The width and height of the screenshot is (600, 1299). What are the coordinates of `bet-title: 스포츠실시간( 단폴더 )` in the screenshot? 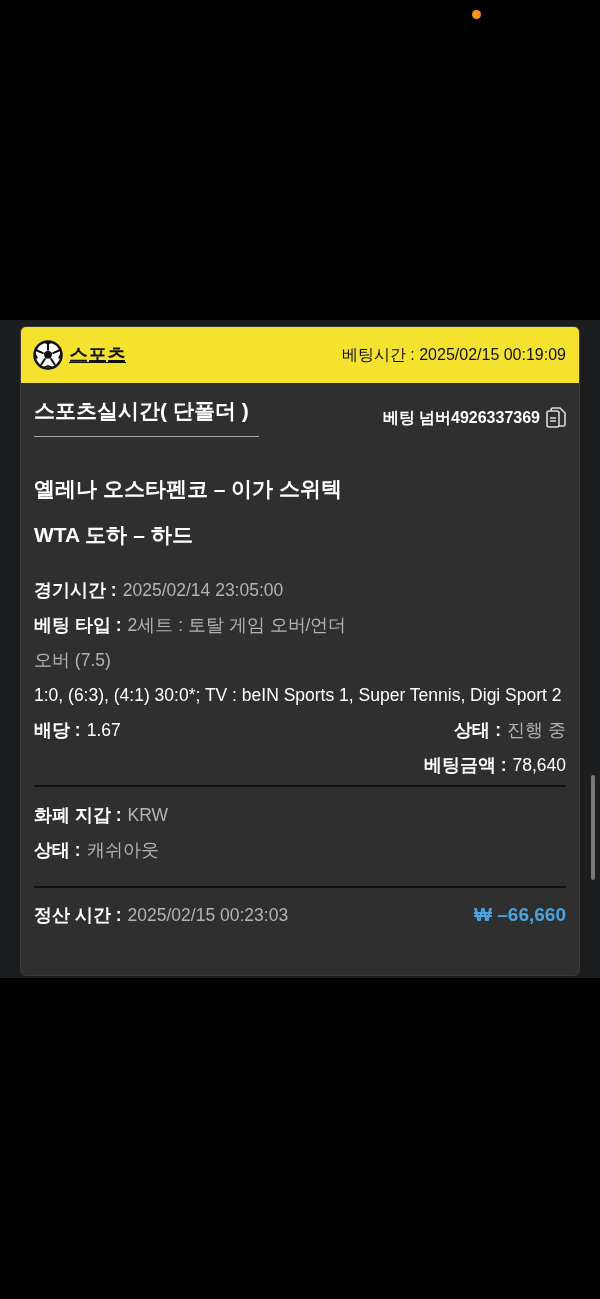 It's located at (146, 417).